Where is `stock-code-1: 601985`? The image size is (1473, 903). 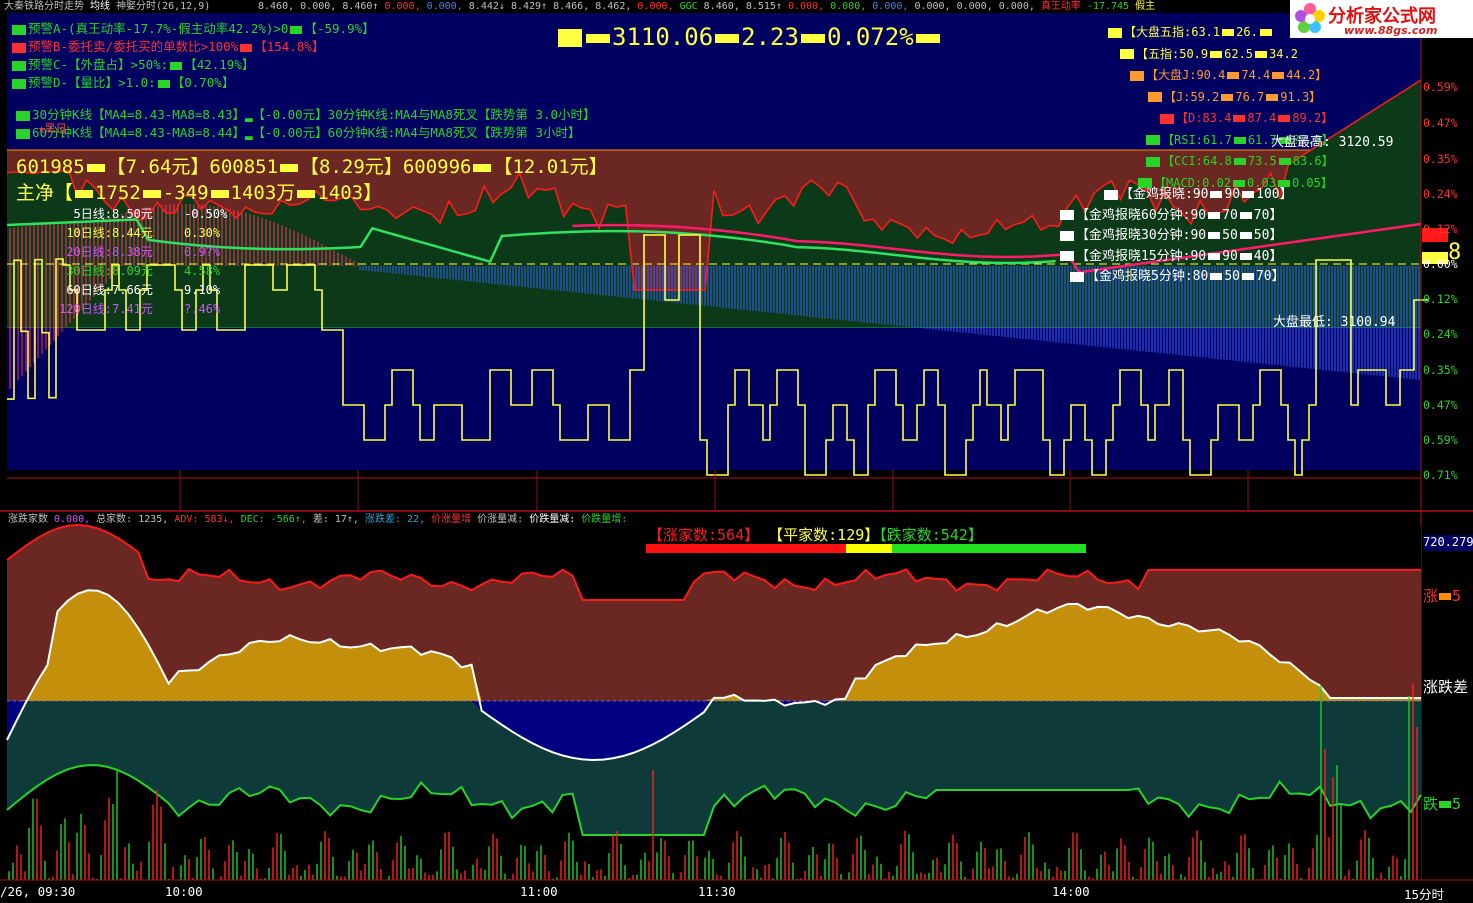
stock-code-1: 601985 is located at coordinates (50, 167).